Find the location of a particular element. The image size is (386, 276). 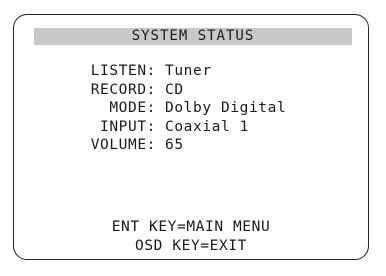

status-row-listen: LISTEN: Tuner is located at coordinates (183, 71).